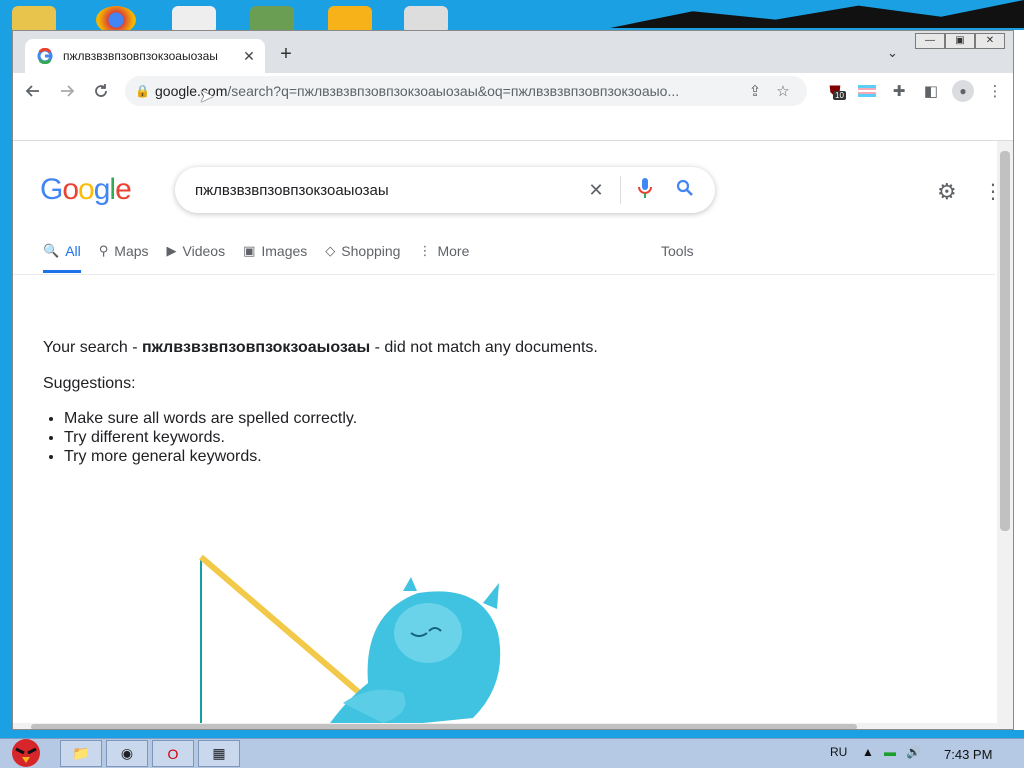 Image resolution: width=1024 pixels, height=768 pixels. I want to click on arrow-right-icon, so click(68, 91).